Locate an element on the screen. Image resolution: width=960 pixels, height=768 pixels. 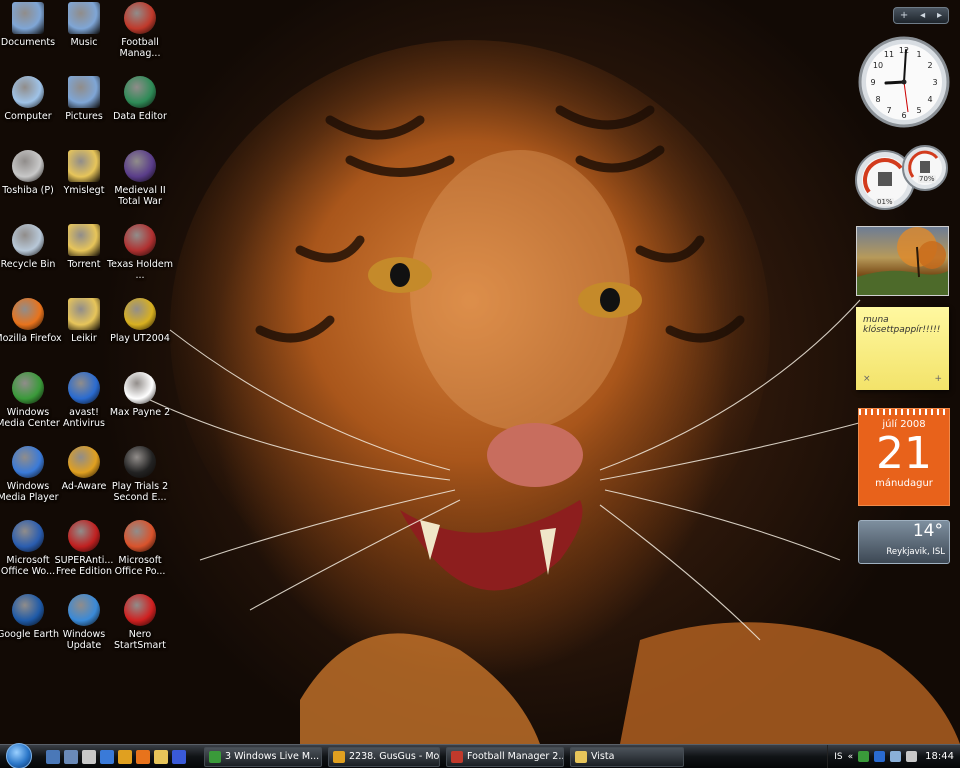
svg-text: 6 is located at coordinates (903, 115).